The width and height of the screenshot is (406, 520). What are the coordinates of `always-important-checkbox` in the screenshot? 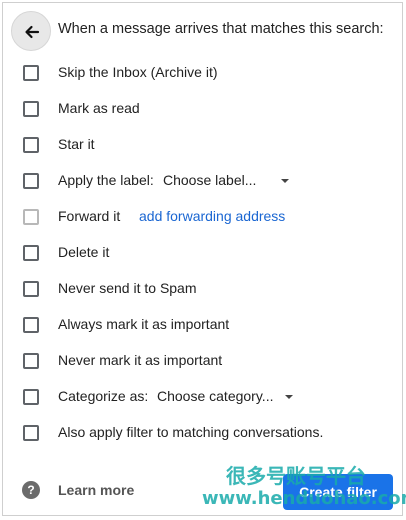 It's located at (31, 325).